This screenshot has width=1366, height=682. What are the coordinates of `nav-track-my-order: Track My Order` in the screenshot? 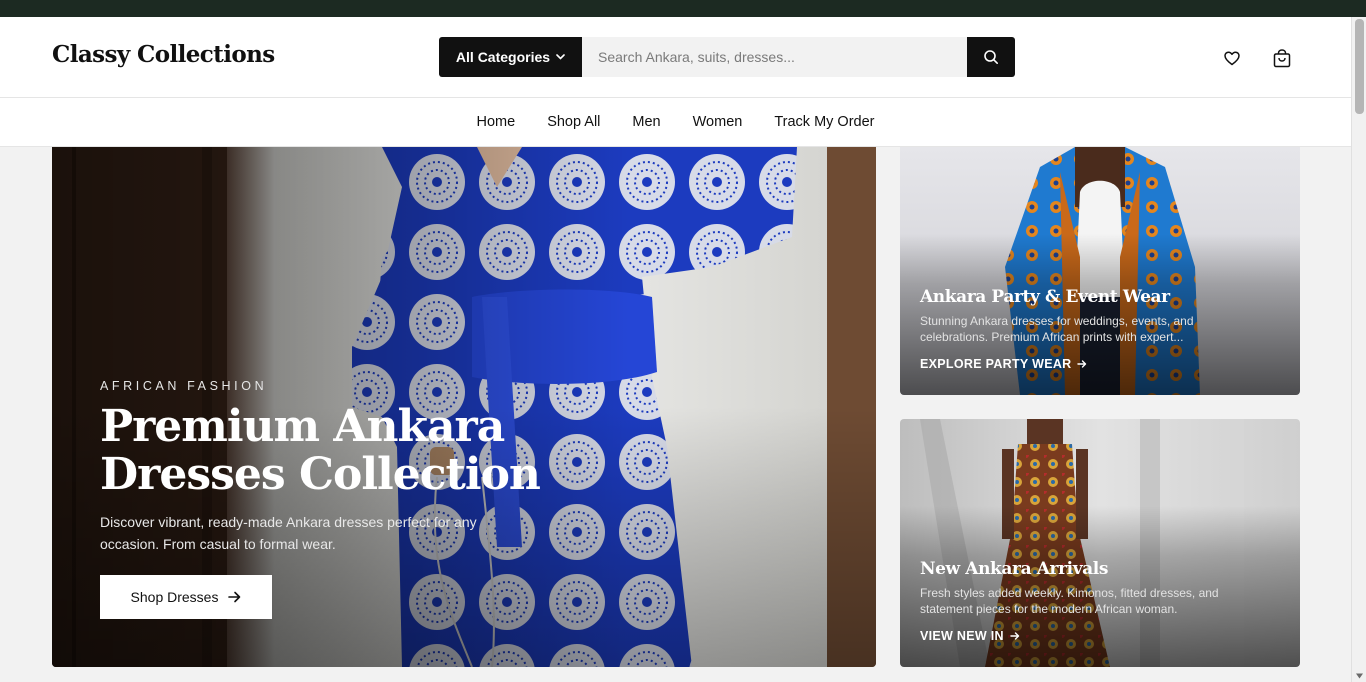 It's located at (824, 122).